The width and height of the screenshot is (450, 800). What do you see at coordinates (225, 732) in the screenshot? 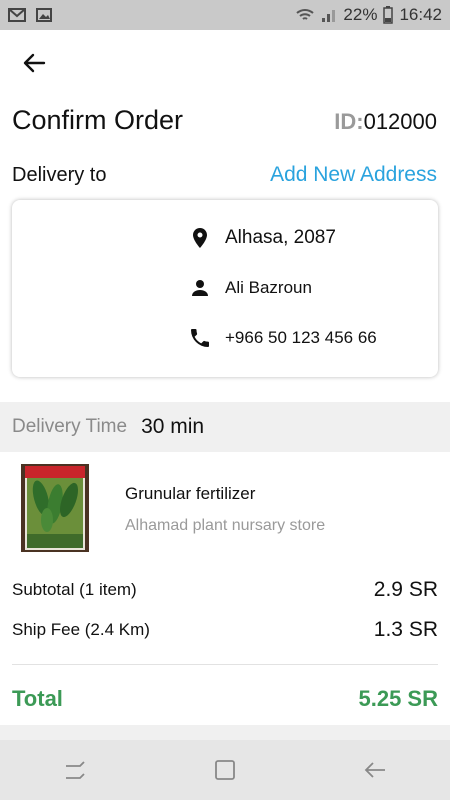
I see `bottom-band` at bounding box center [225, 732].